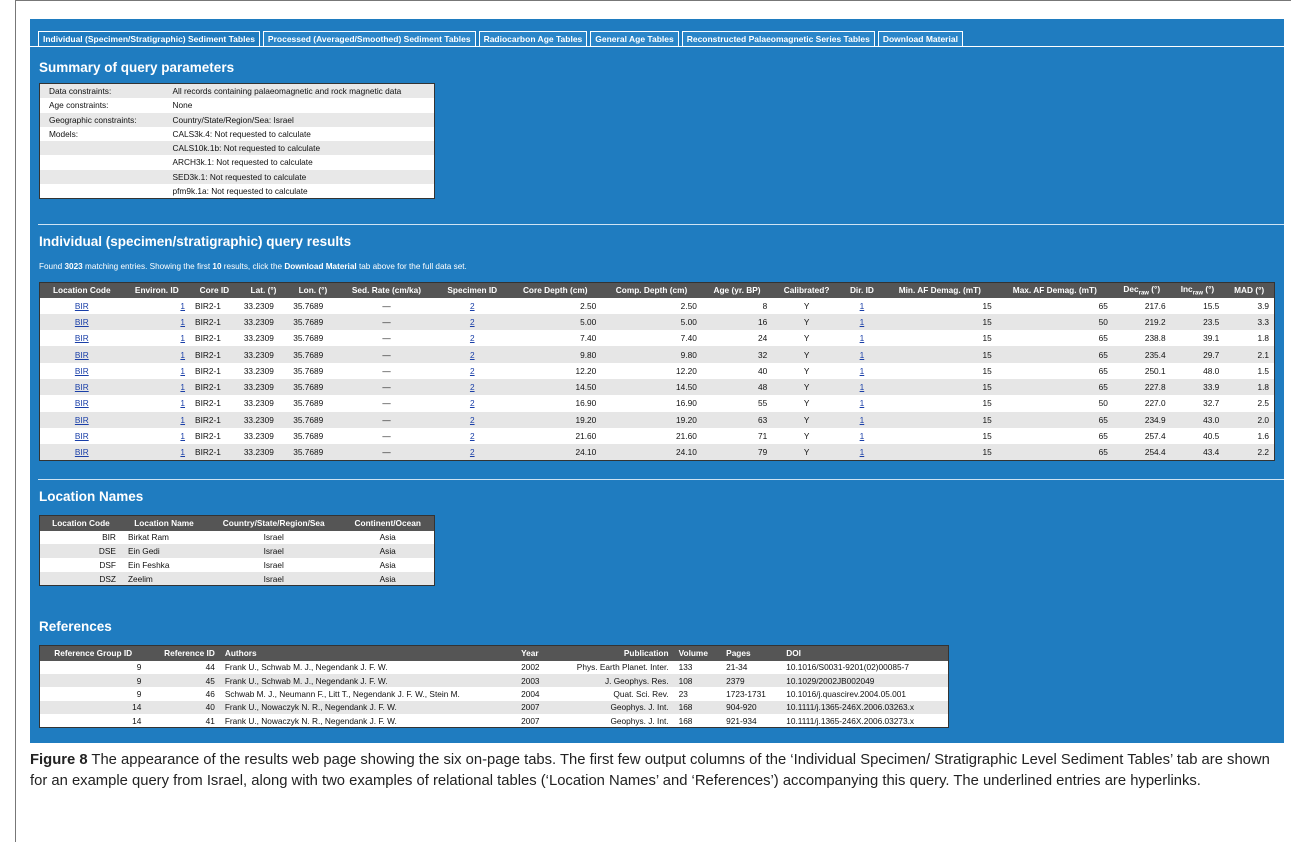  Describe the element at coordinates (697, 653) in the screenshot. I see `reference-column-header: Volume` at that location.